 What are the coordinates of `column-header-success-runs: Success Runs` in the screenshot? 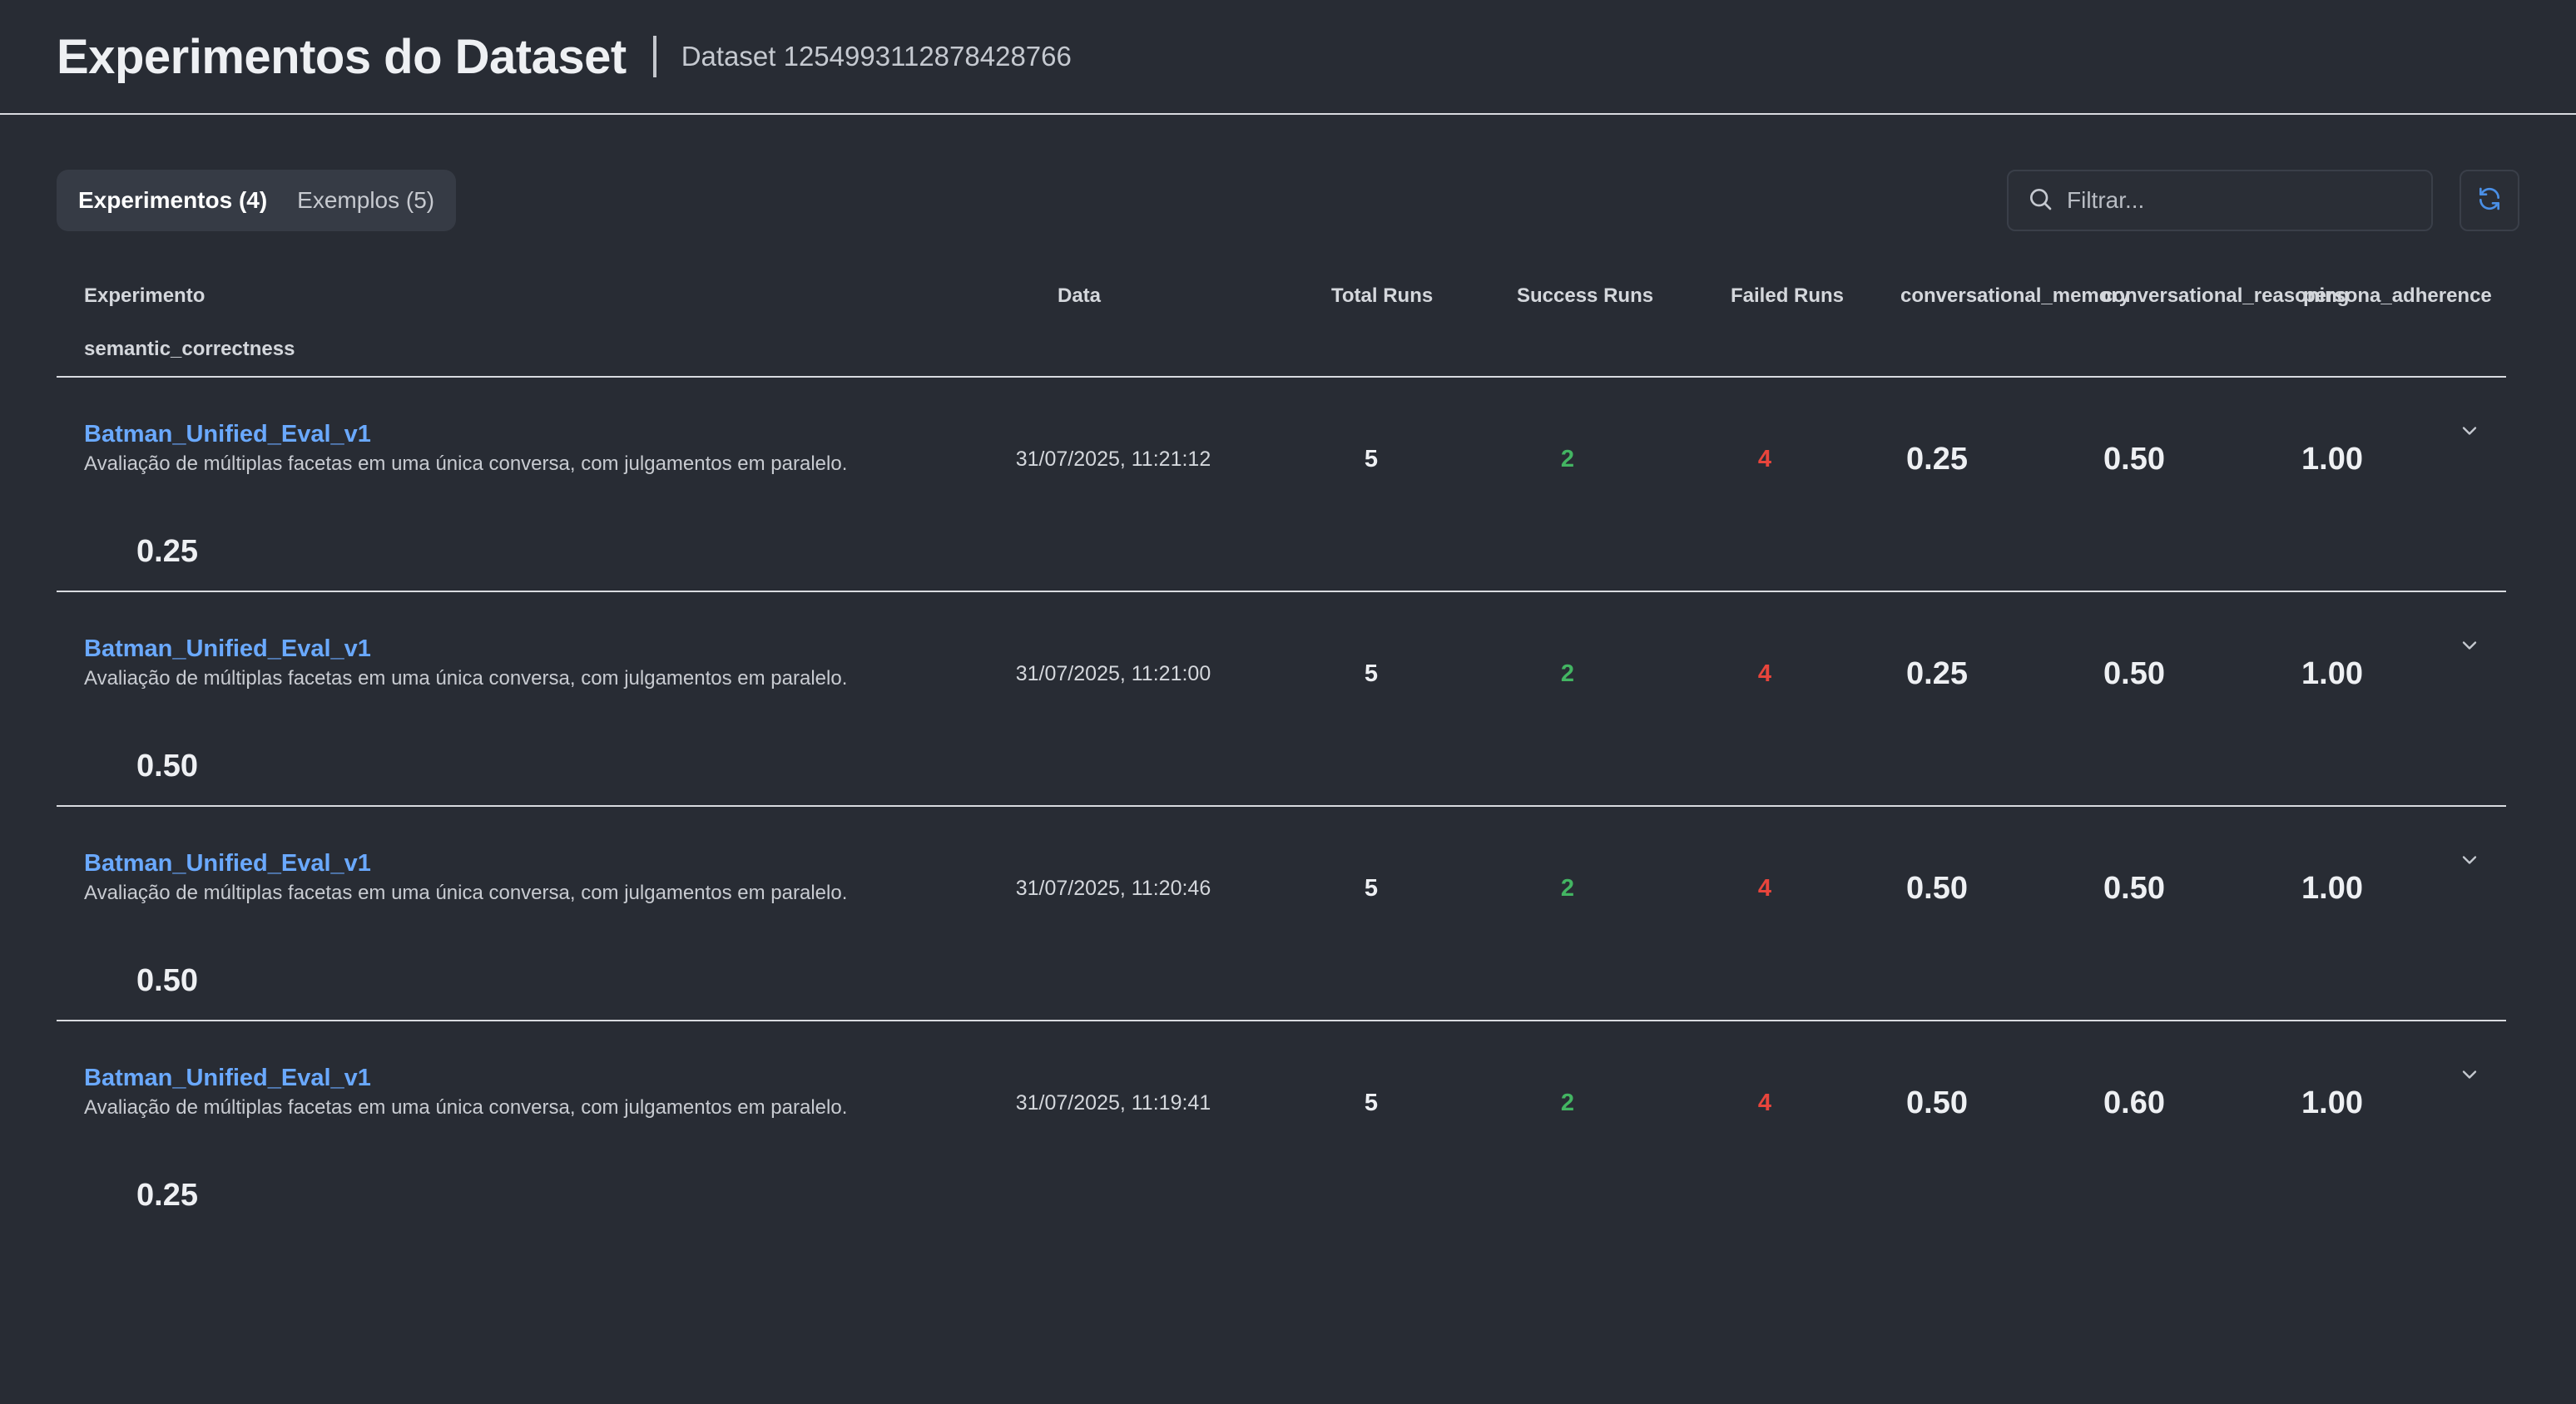 It's located at (1585, 296).